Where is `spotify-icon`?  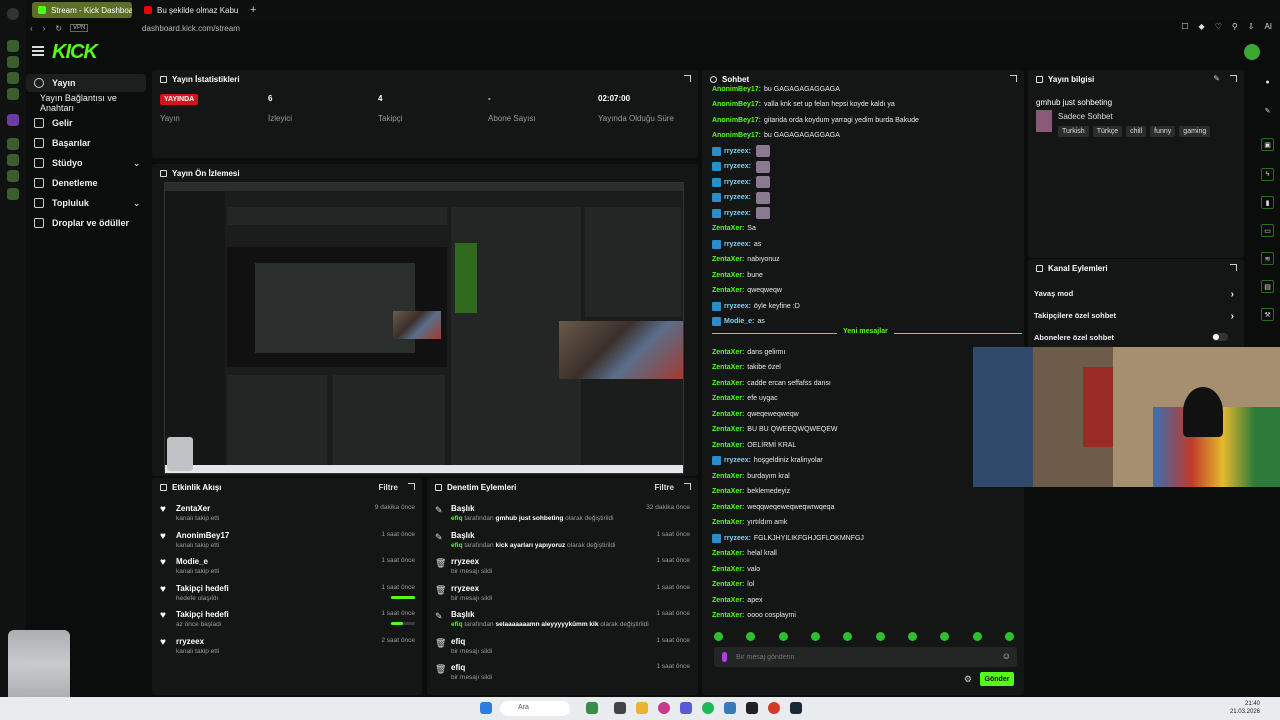
spotify-icon is located at coordinates (708, 708).